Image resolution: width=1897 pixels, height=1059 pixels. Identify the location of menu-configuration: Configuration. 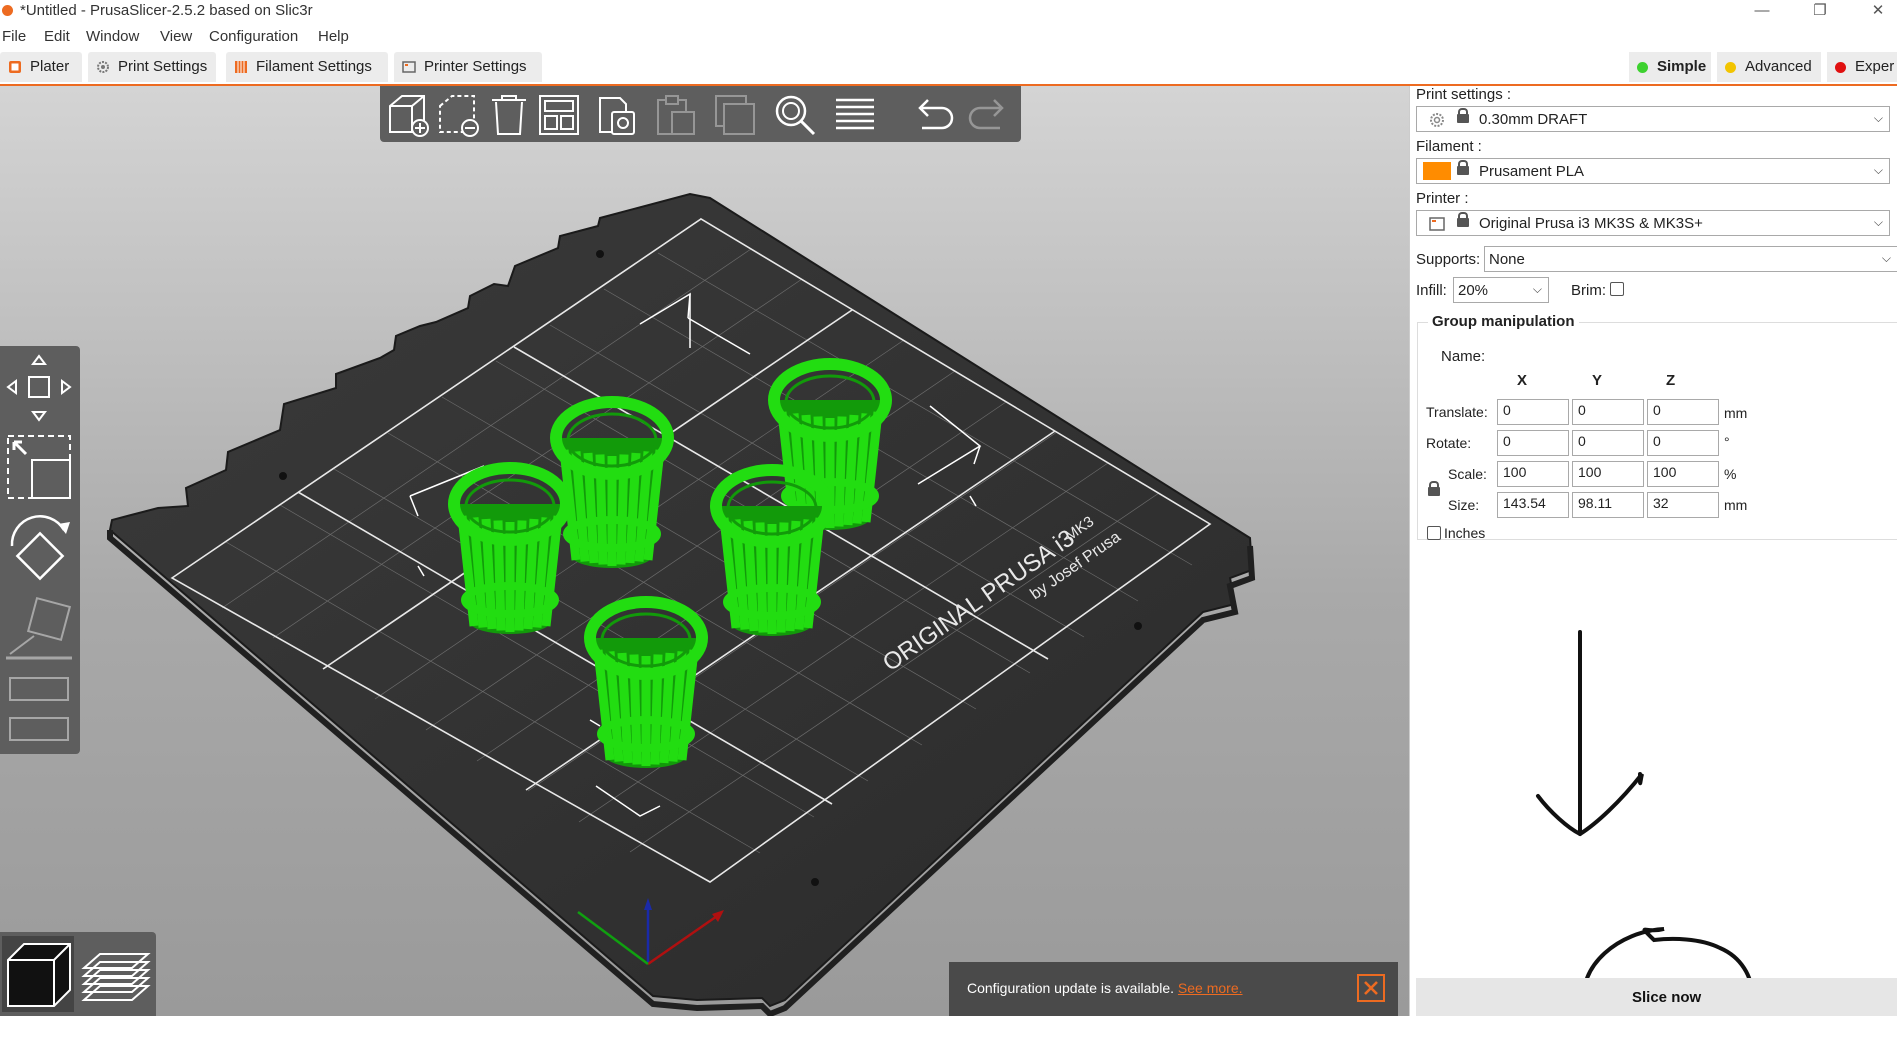
(253, 36).